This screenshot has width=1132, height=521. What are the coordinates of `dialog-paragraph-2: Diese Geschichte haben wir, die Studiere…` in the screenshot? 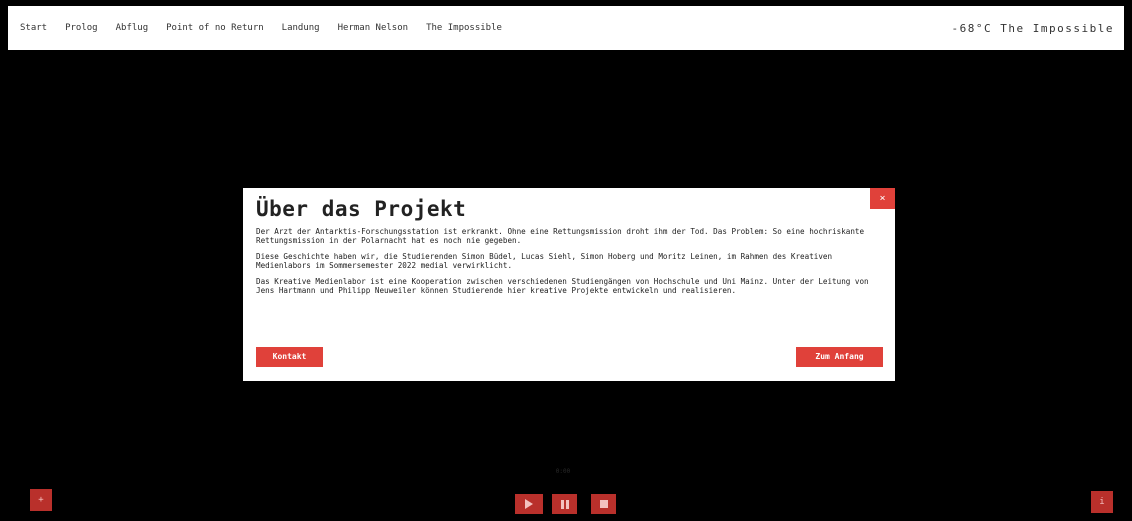 It's located at (544, 261).